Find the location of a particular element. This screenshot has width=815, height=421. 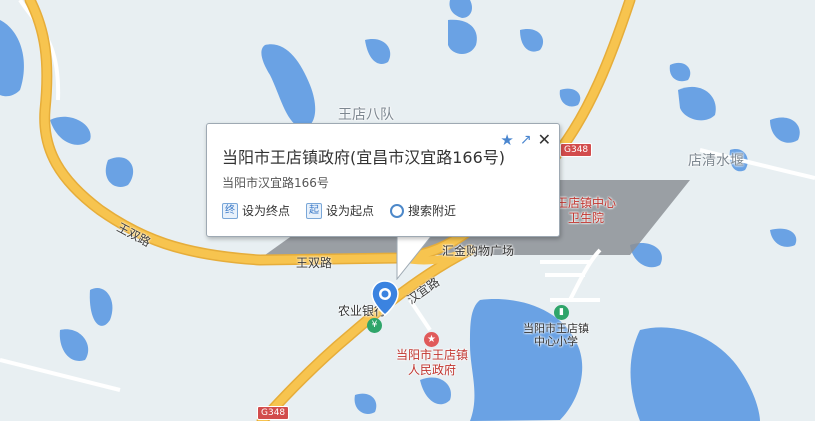

government-star-icon: ★ is located at coordinates (431, 339).